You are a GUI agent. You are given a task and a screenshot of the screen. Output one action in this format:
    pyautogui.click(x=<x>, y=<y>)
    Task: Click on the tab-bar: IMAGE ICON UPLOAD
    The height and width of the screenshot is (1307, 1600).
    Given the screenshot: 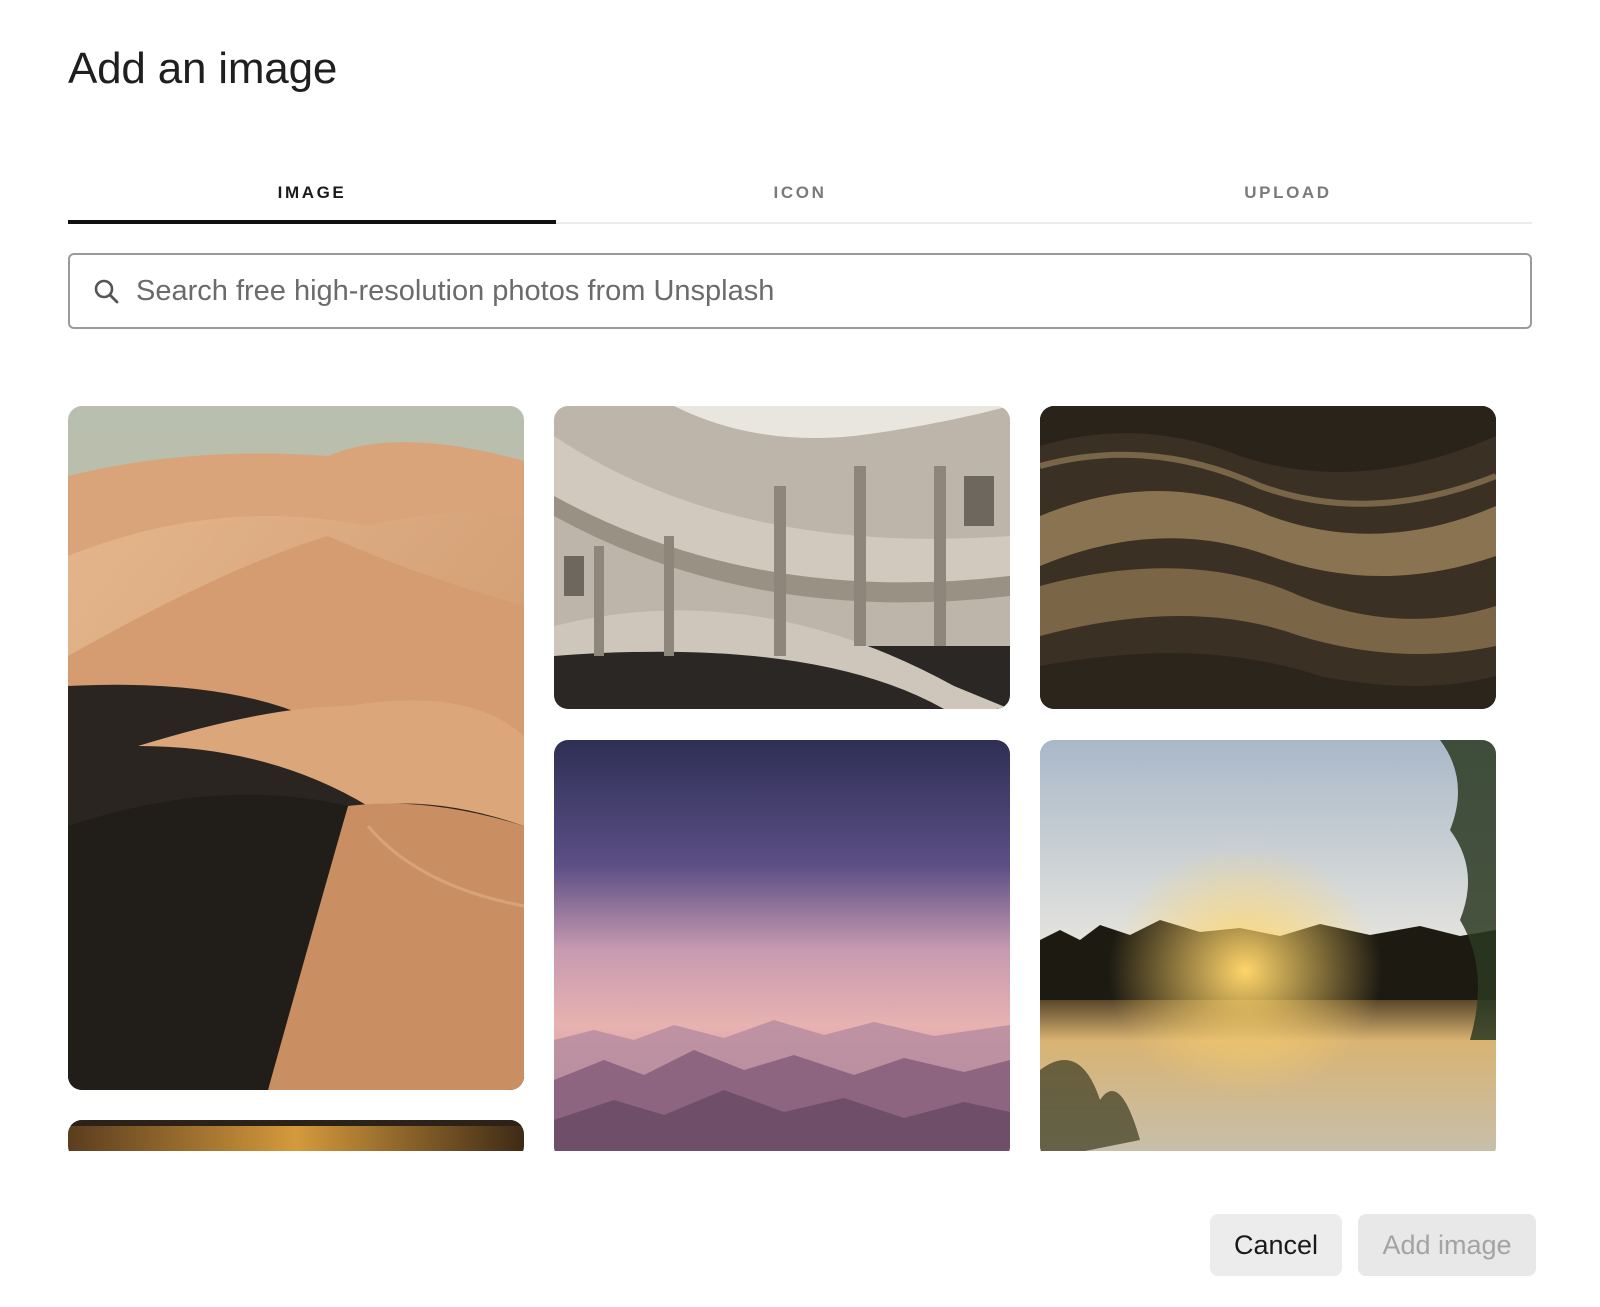 What is the action you would take?
    pyautogui.click(x=800, y=197)
    